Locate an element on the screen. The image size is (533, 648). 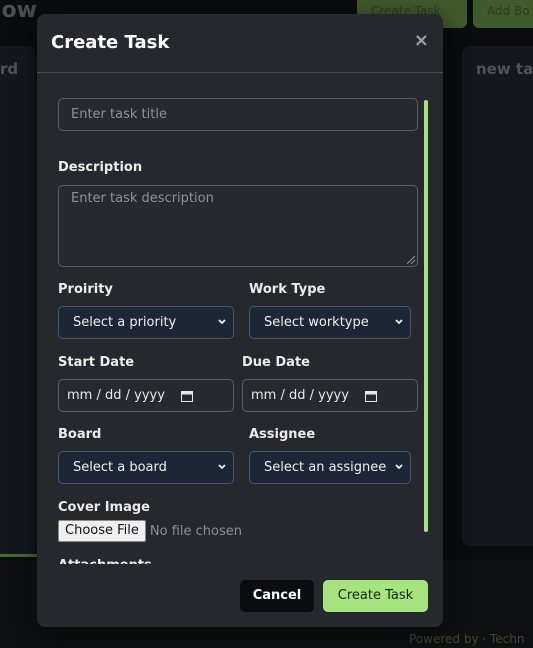
cover-image-label: Cover Image is located at coordinates (104, 507).